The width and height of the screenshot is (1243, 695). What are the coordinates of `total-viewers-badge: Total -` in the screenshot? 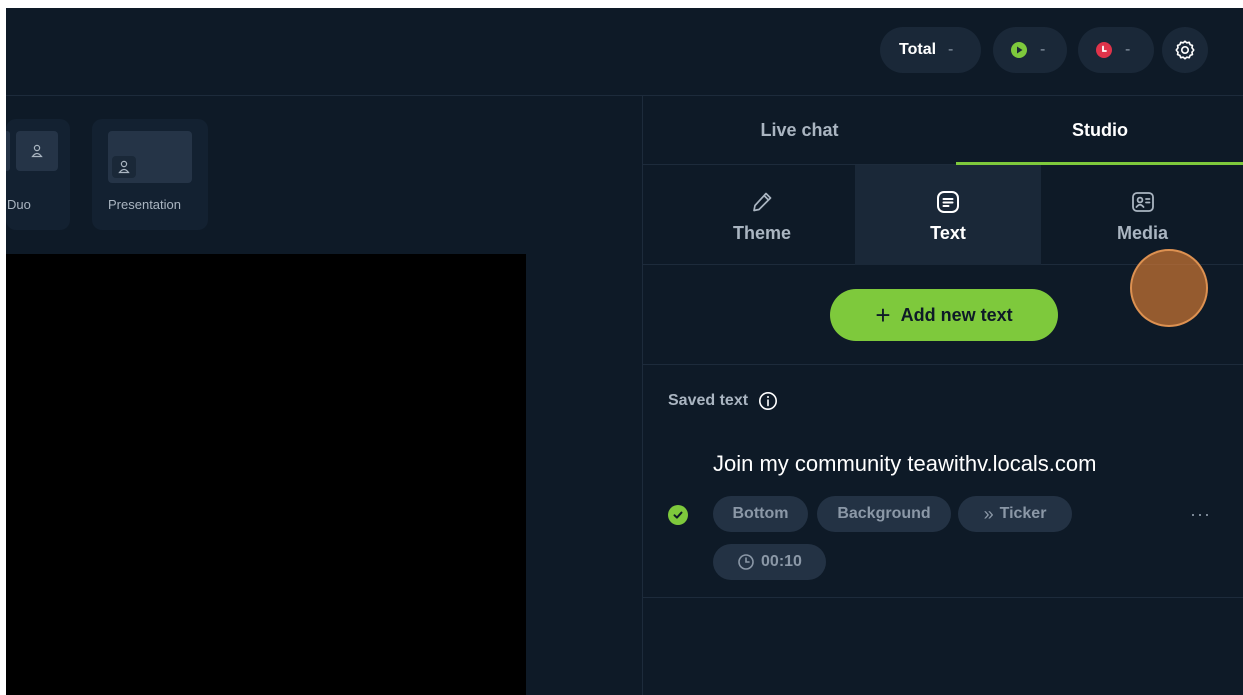 It's located at (930, 50).